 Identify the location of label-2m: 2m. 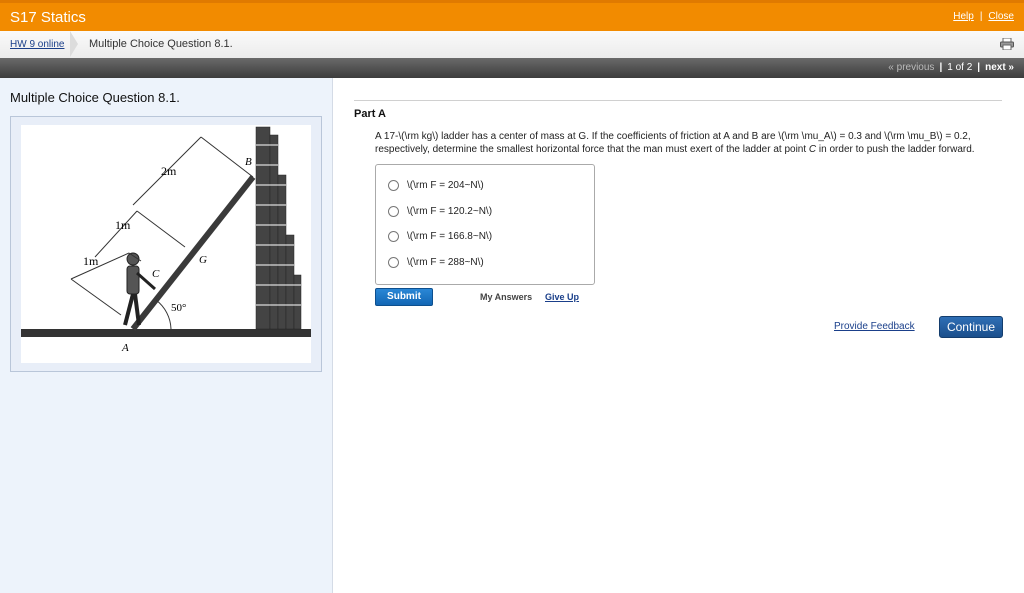
(169, 171).